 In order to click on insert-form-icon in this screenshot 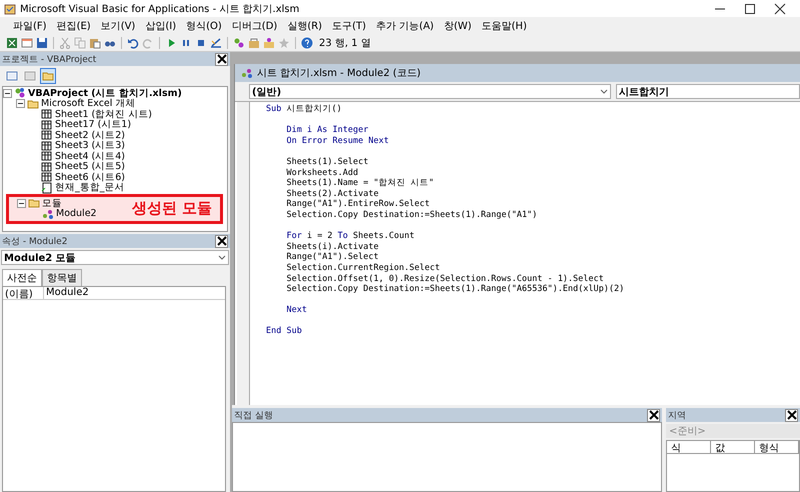, I will do `click(27, 42)`.